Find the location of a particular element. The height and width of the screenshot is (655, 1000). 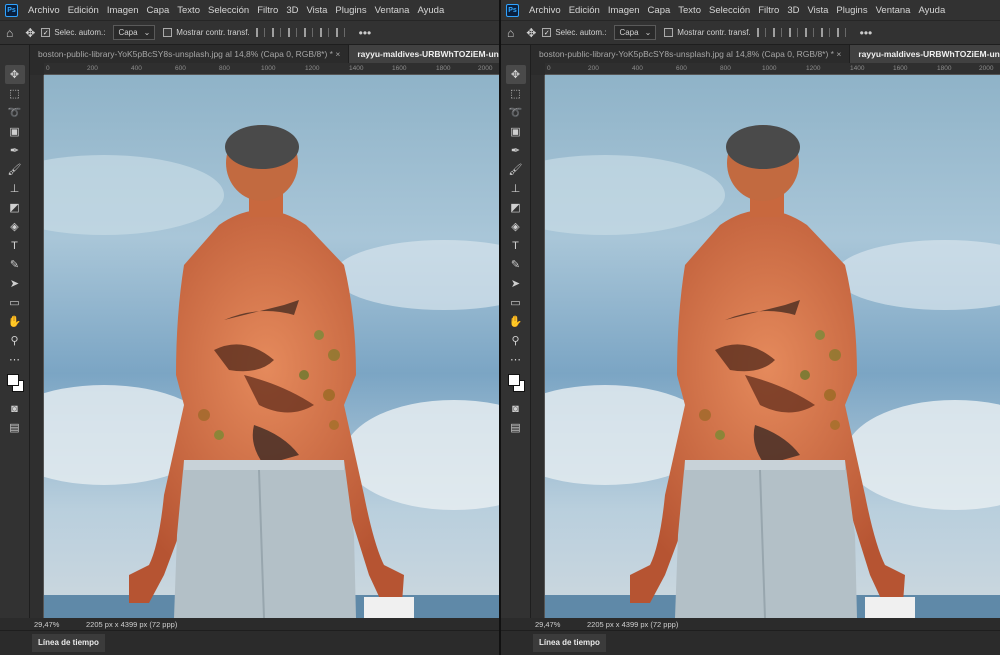

home-icon: ⌂ is located at coordinates (510, 33).